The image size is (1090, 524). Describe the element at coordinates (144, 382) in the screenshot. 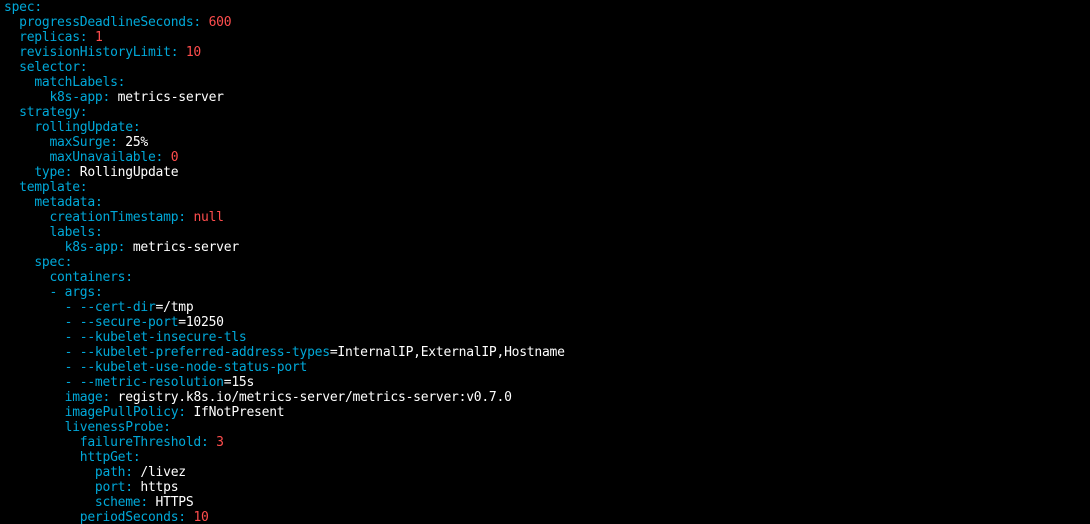

I see `yaml-key: - --metric-resolution` at that location.